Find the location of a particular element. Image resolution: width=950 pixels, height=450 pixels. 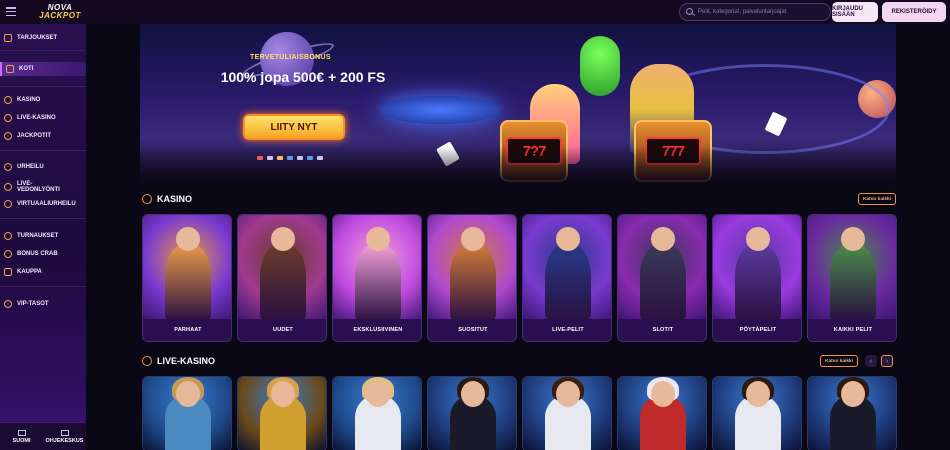

search-input: Pelit, kategoriat, palveluntarjoajat is located at coordinates (755, 12).